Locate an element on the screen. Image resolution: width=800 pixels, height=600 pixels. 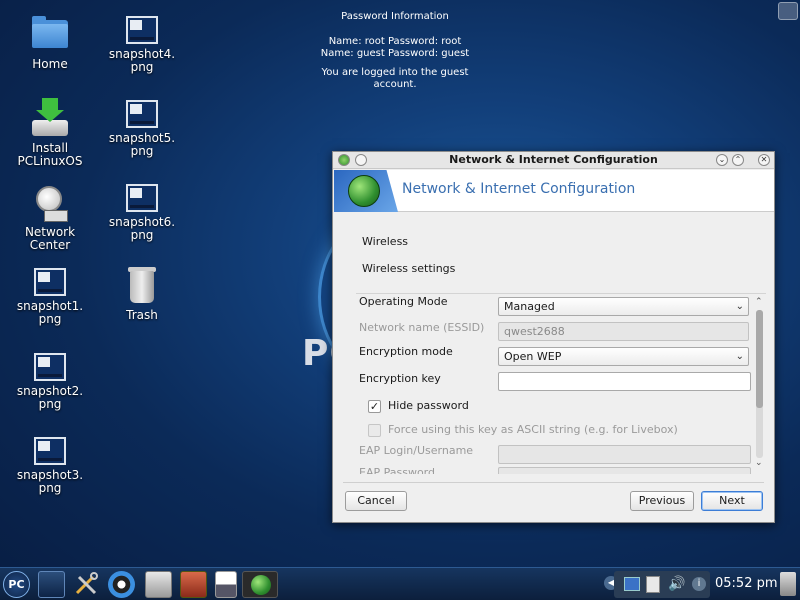
desktop-icon-trash: Trash is located at coordinates (142, 293).